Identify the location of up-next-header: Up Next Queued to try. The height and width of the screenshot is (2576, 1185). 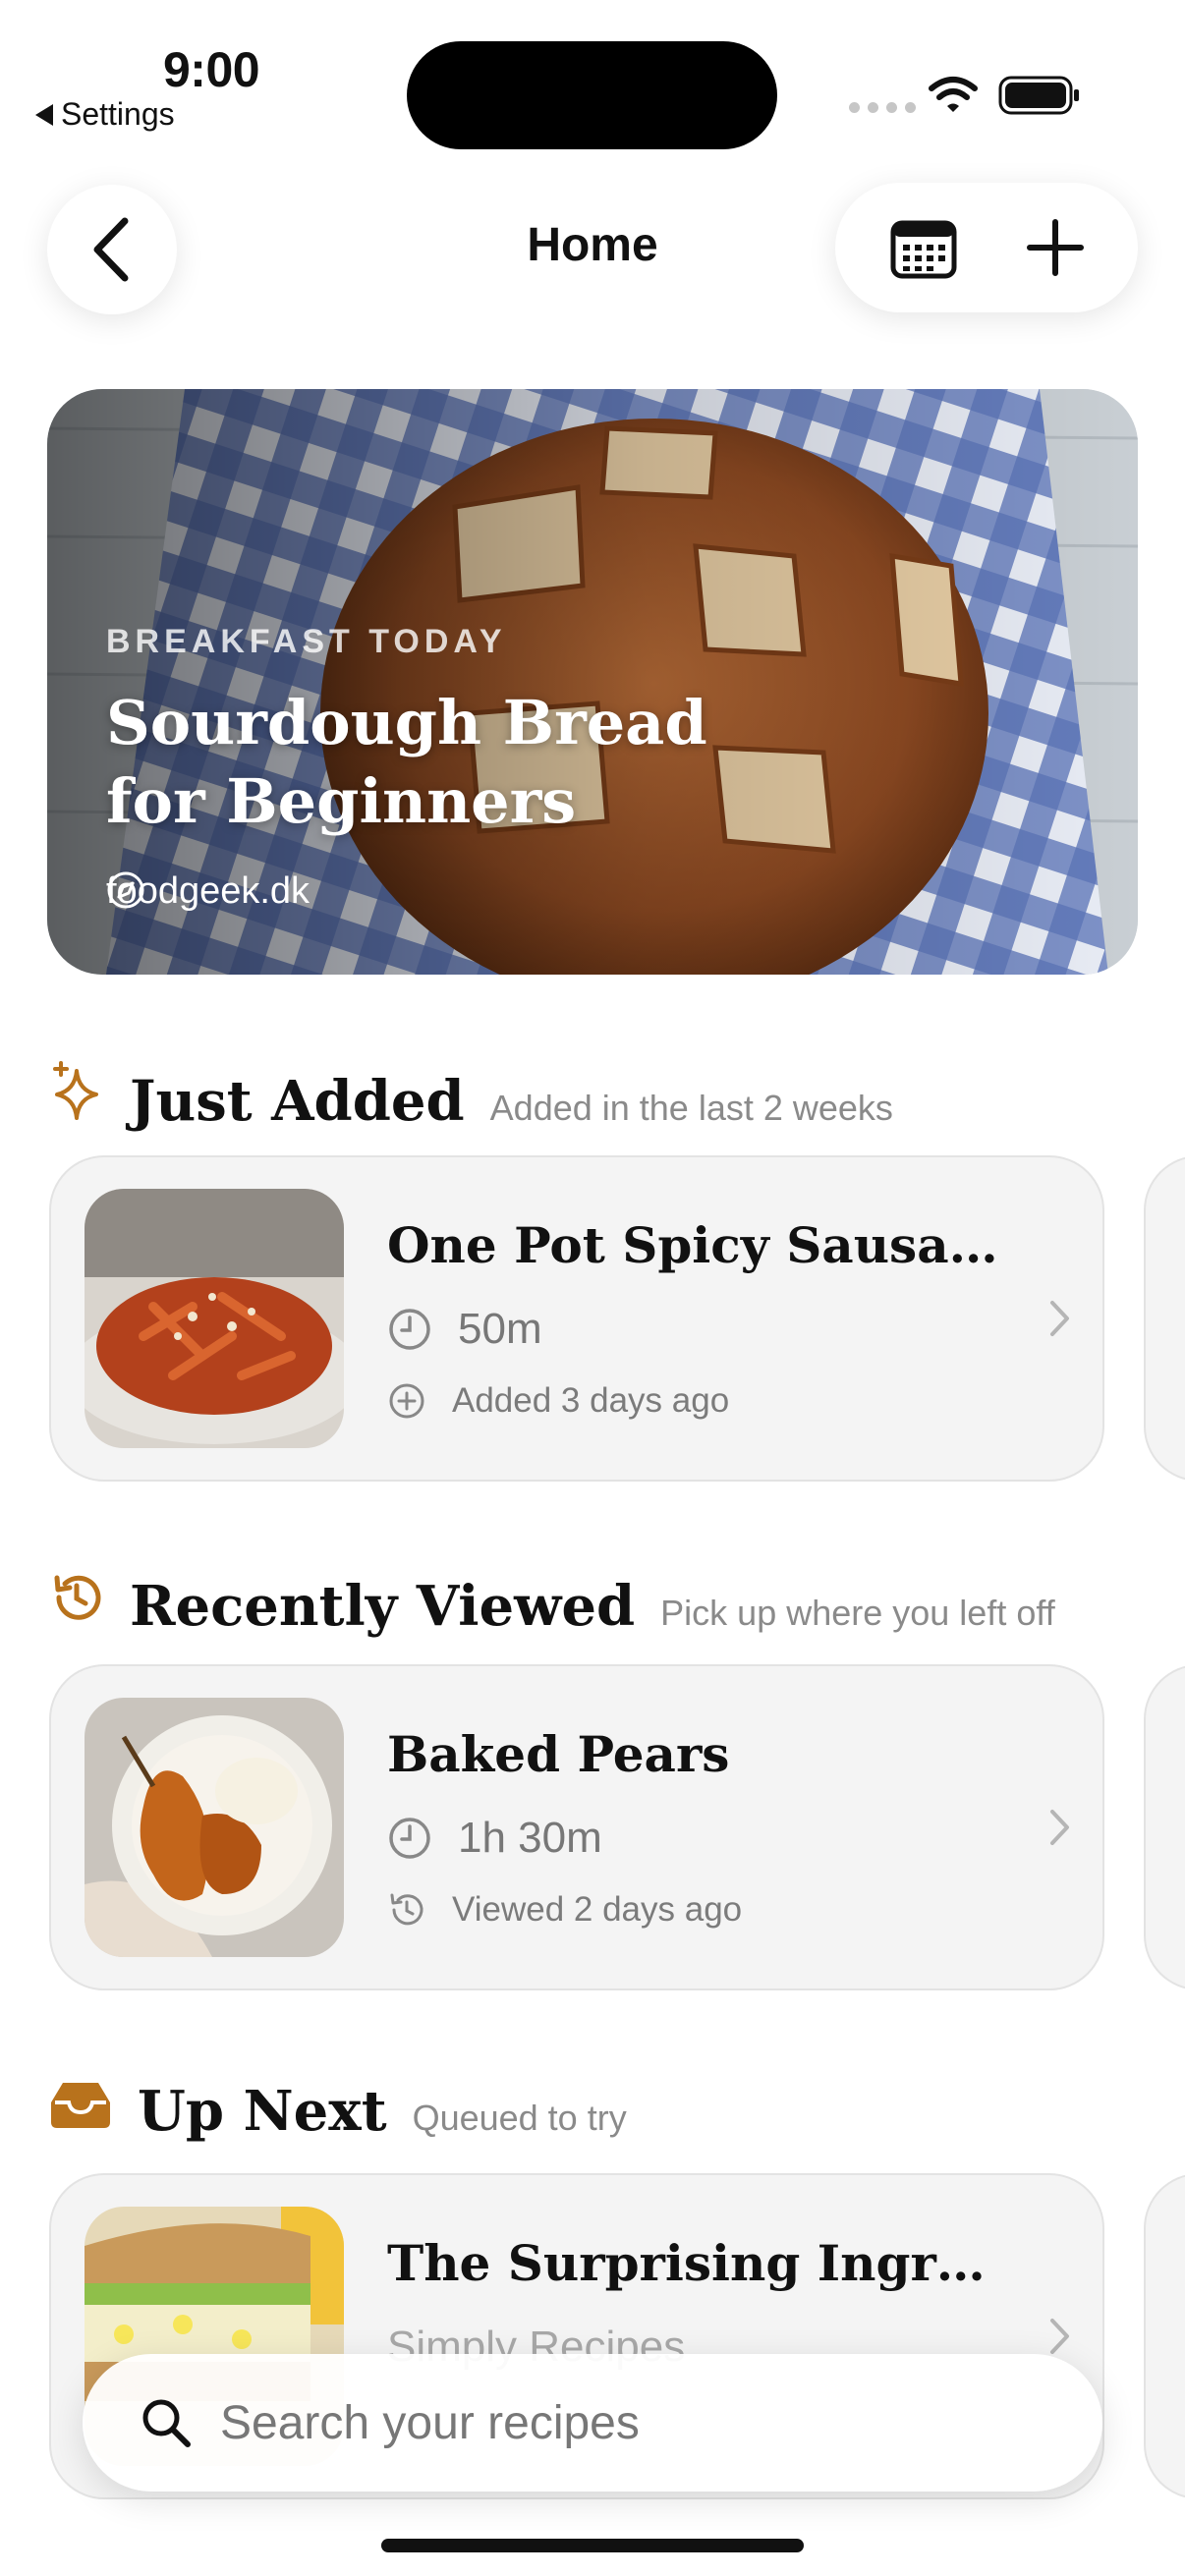
(338, 2111).